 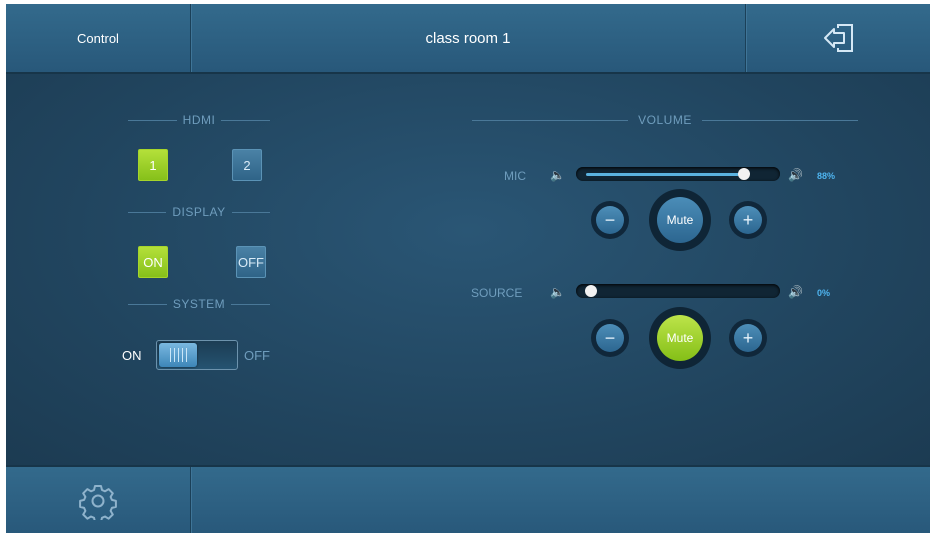 I want to click on control-label: Control, so click(x=98, y=38).